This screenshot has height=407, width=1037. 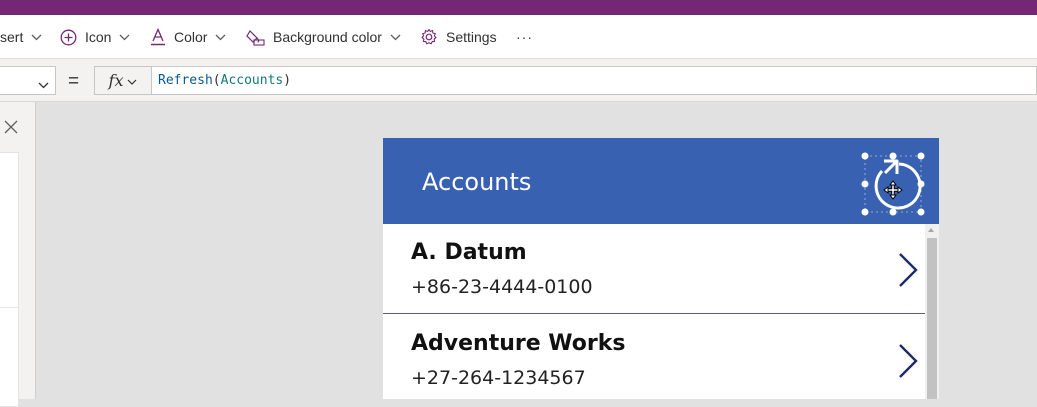 I want to click on icon-menu-button: Icon, so click(x=95, y=37).